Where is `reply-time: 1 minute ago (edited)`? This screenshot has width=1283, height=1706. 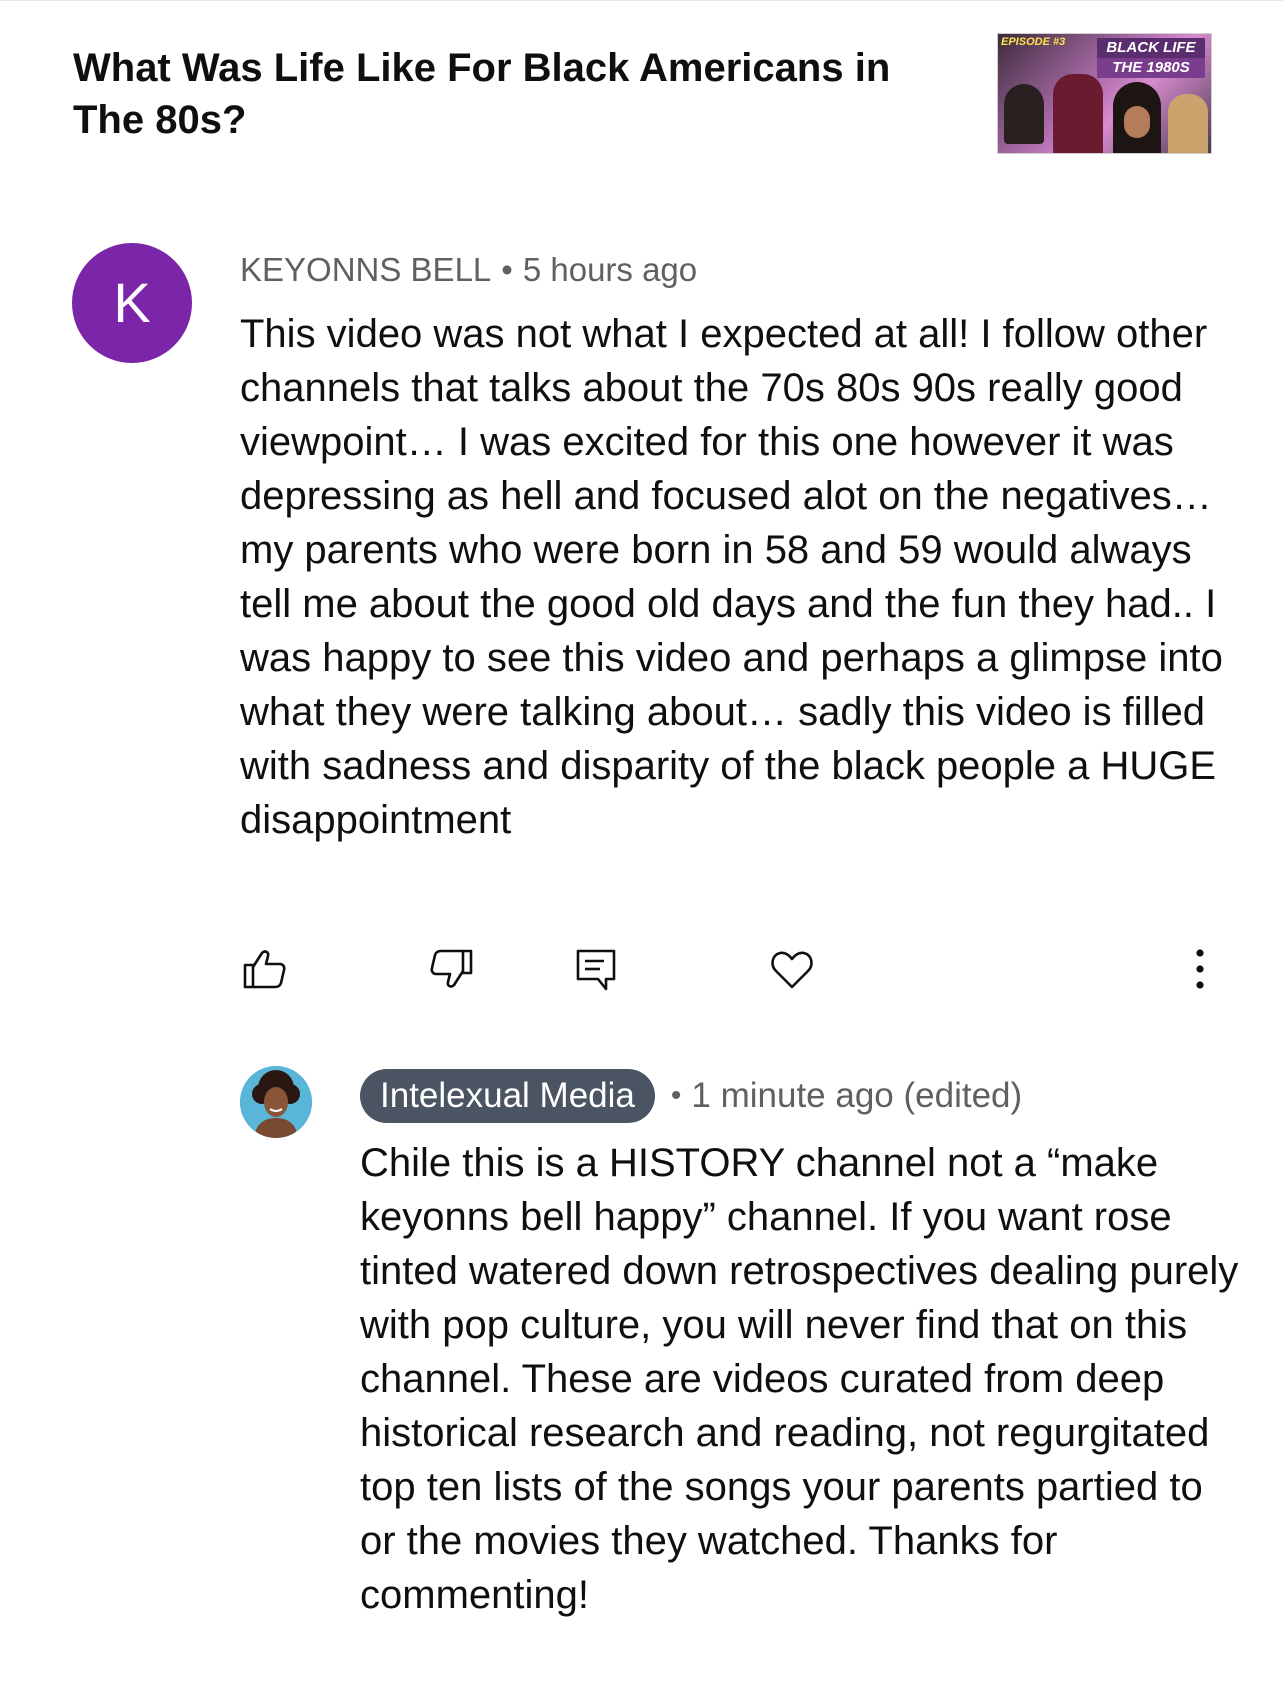
reply-time: 1 minute ago (edited) is located at coordinates (857, 1095).